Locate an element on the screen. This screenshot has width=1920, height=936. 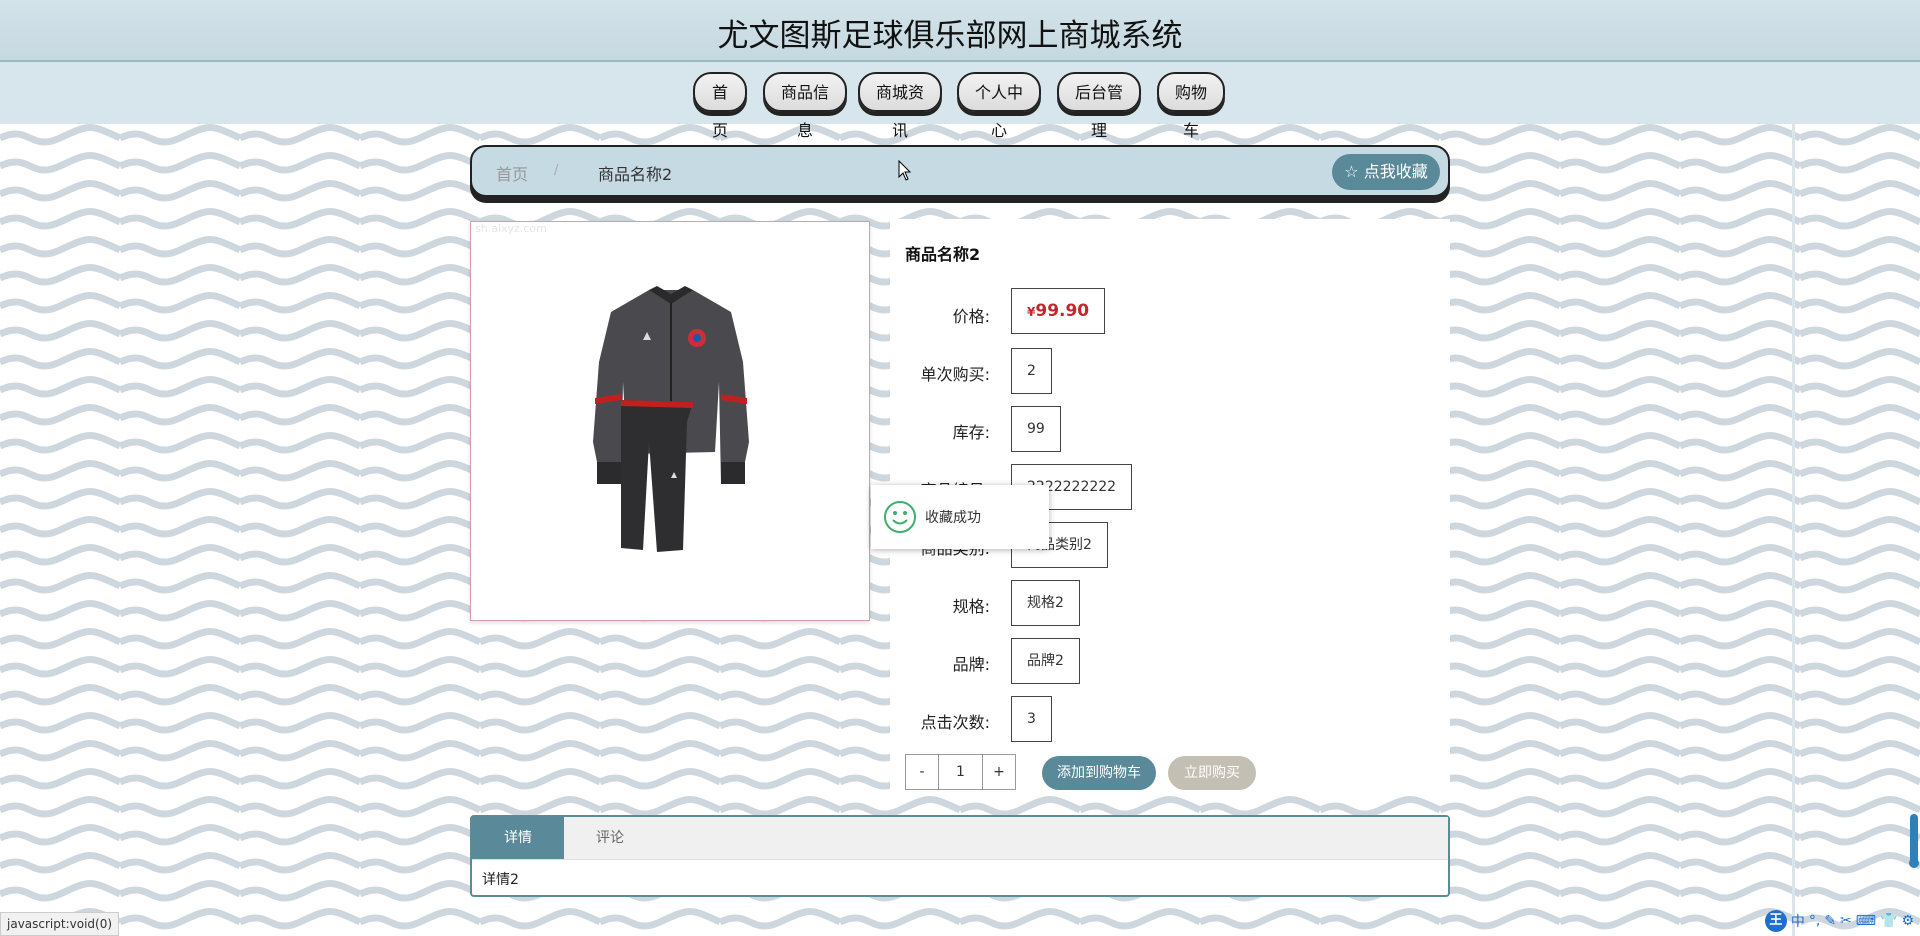
image-watermark: sh.alxyz.com is located at coordinates (511, 228).